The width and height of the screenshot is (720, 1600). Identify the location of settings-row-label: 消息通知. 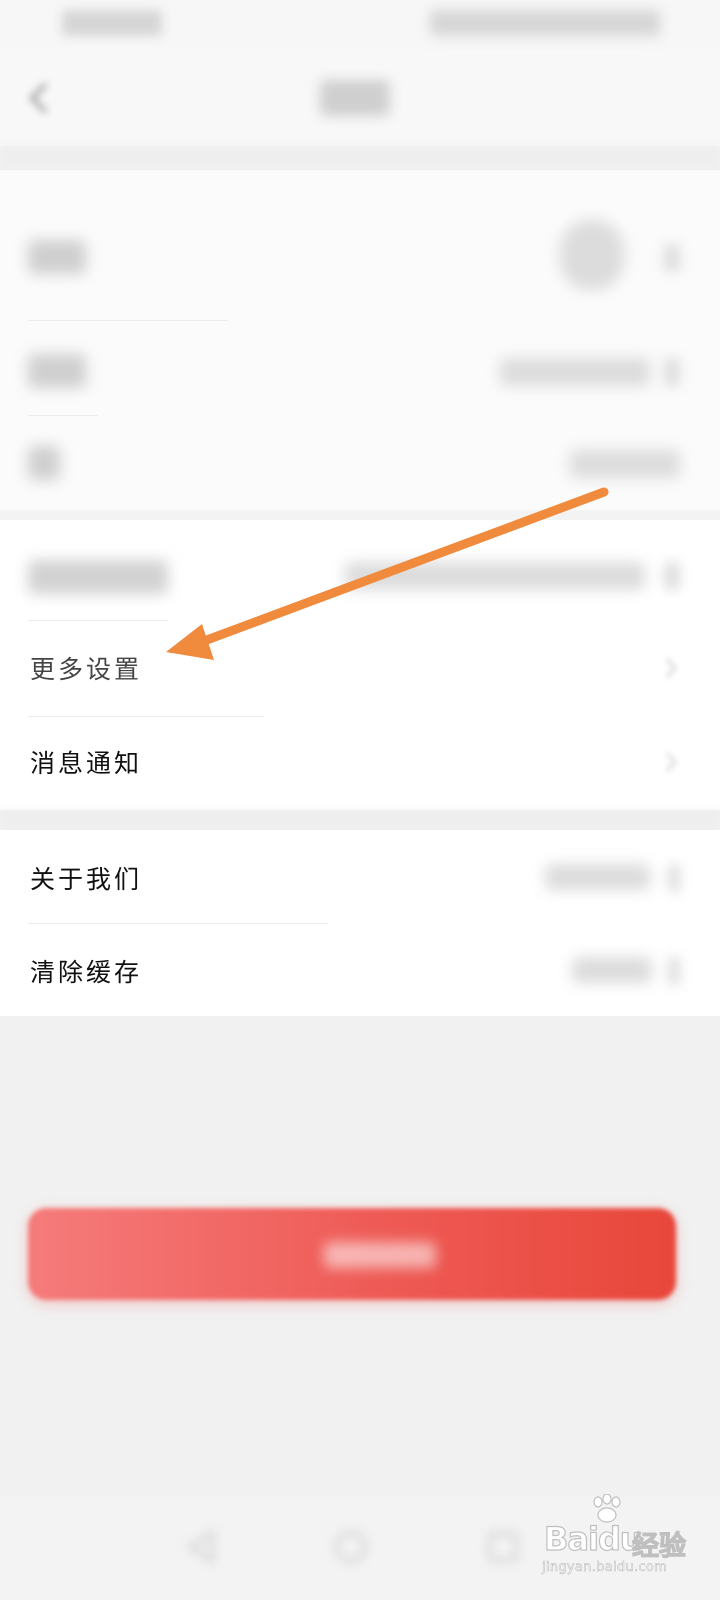
(86, 763).